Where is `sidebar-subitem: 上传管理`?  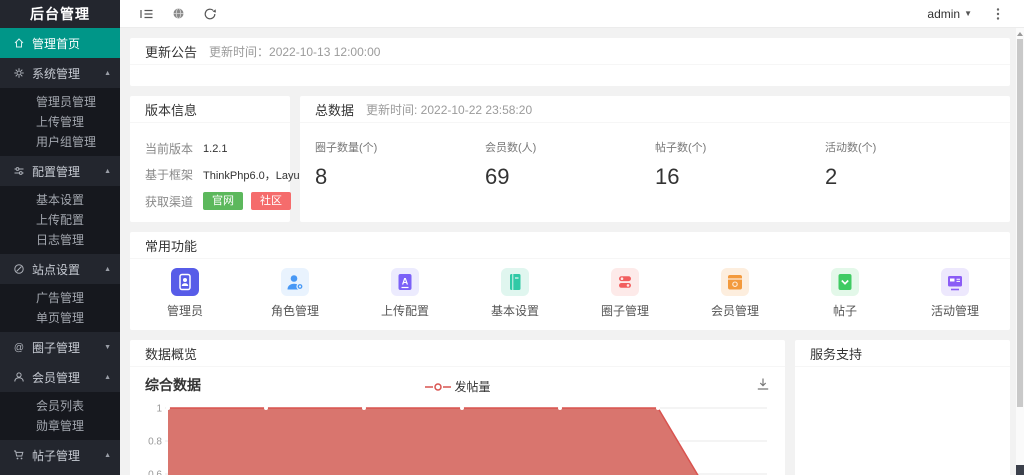
sidebar-subitem: 上传管理 is located at coordinates (60, 122).